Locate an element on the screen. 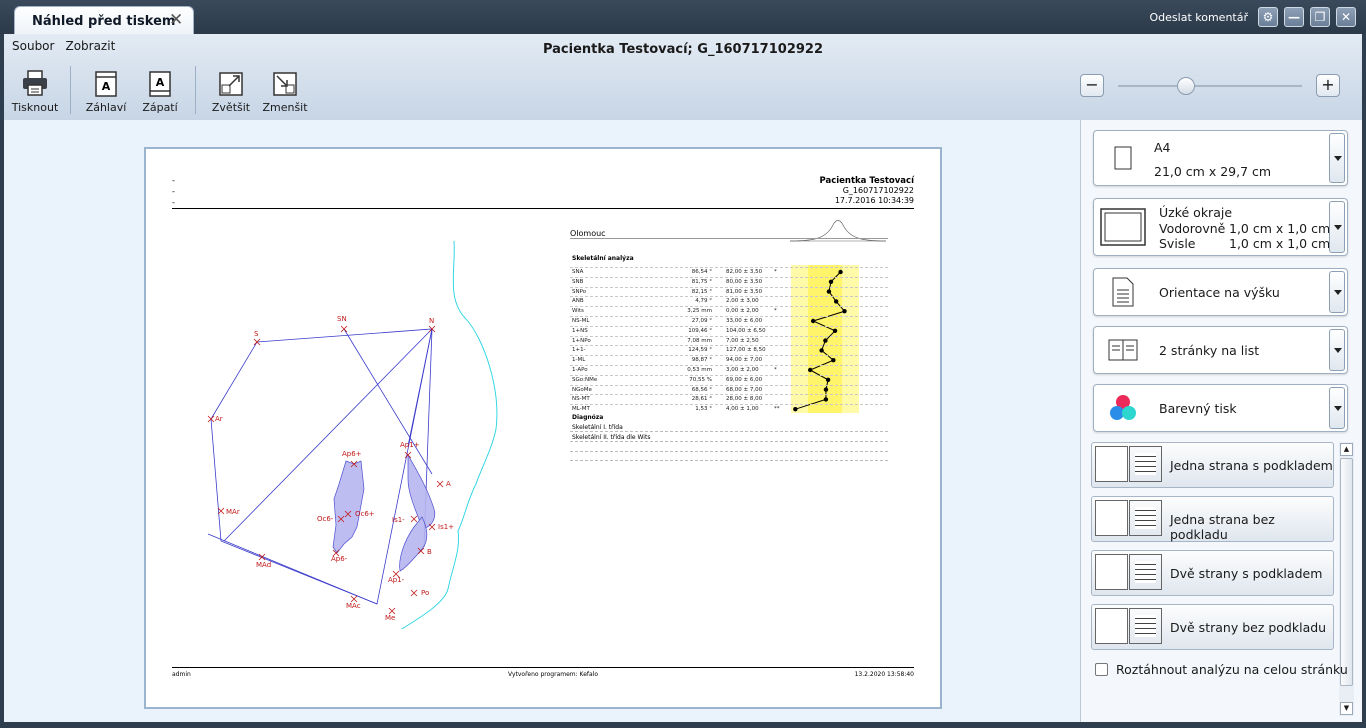  portrait-page-icon is located at coordinates (1123, 292).